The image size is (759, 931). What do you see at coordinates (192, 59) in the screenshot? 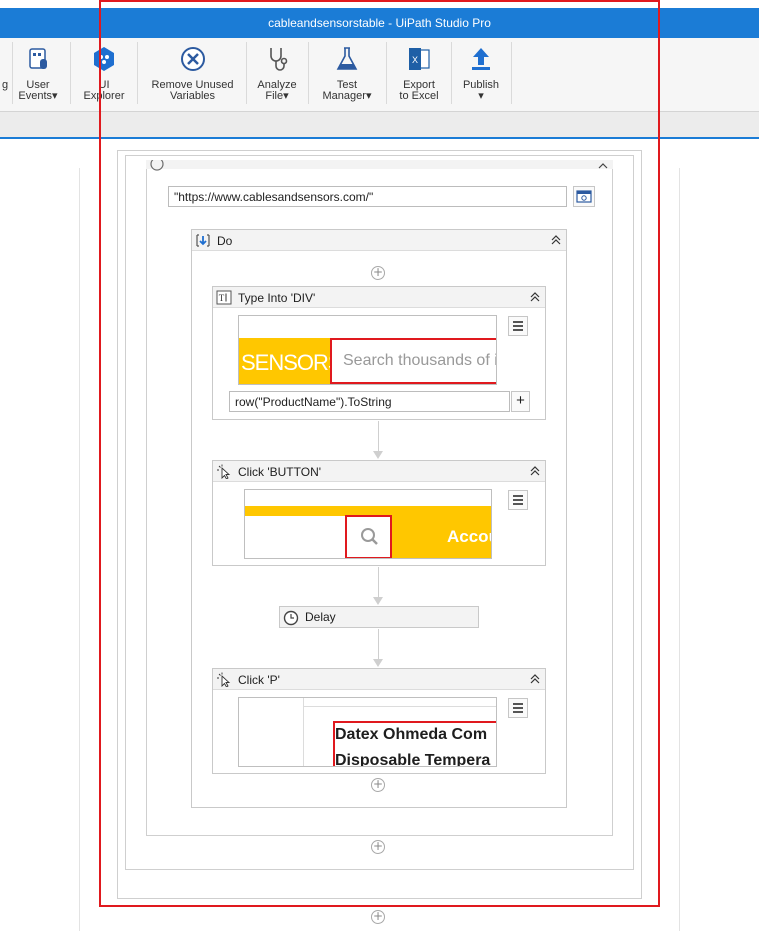
I see `remove-circle-icon` at bounding box center [192, 59].